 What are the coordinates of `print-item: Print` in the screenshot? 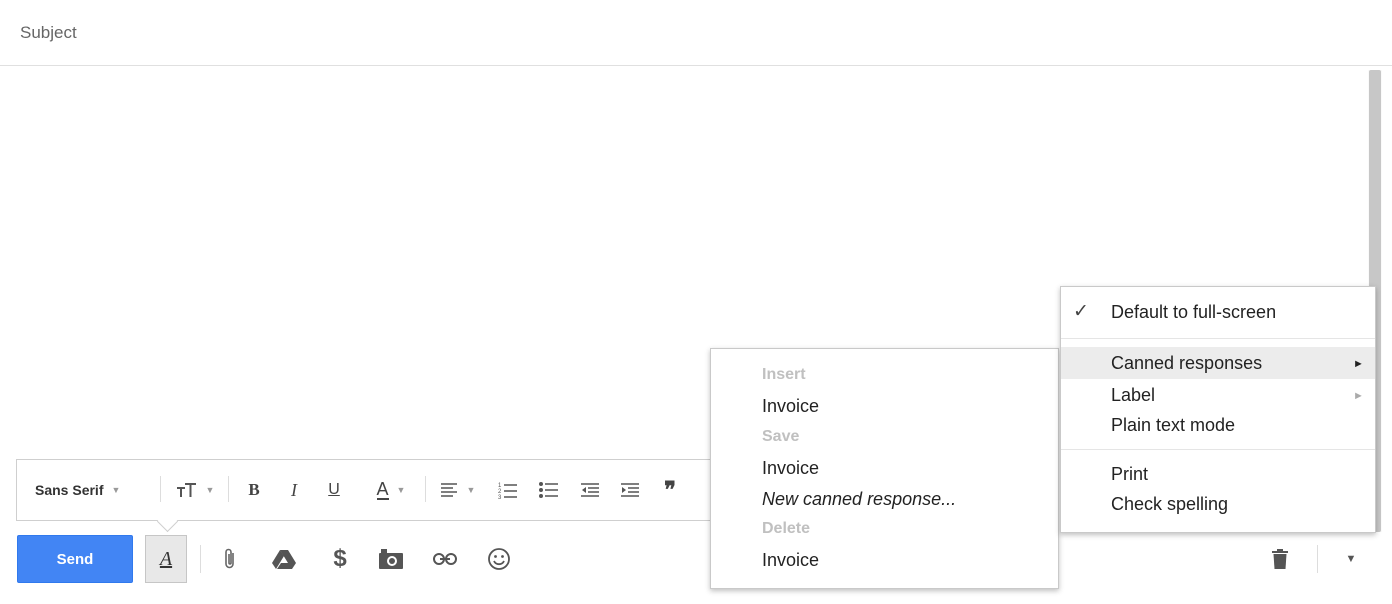 It's located at (1218, 475).